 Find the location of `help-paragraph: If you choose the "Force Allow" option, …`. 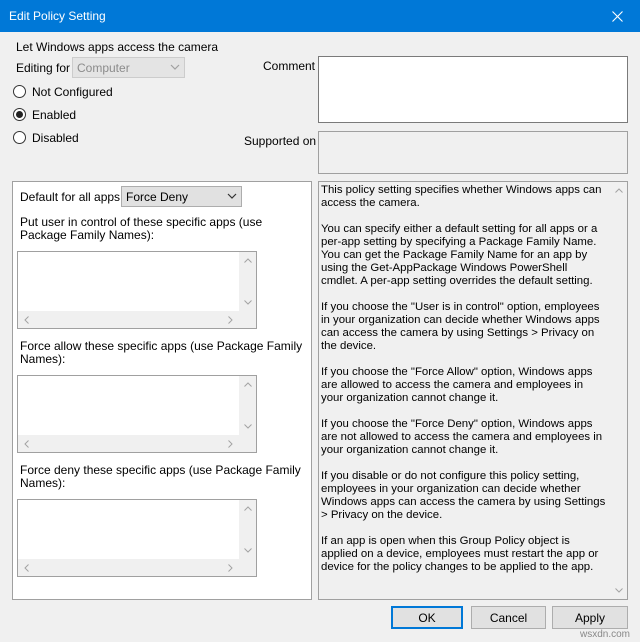

help-paragraph: If you choose the "Force Allow" option, … is located at coordinates (457, 385).